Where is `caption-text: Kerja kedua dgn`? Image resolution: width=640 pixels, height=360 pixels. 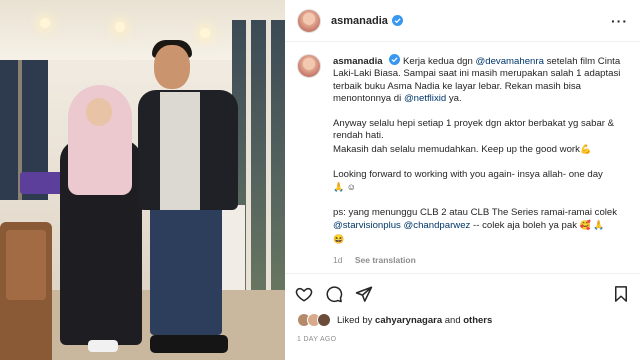
caption-text: Kerja kedua dgn is located at coordinates (439, 61).